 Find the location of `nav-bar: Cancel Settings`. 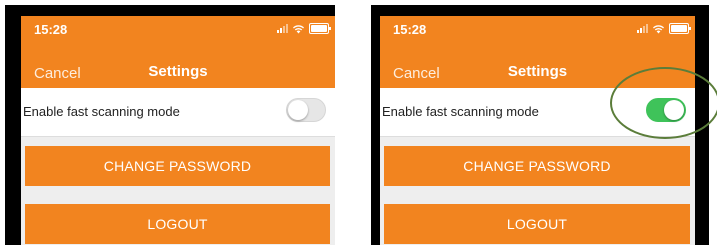

nav-bar: Cancel Settings is located at coordinates (178, 70).